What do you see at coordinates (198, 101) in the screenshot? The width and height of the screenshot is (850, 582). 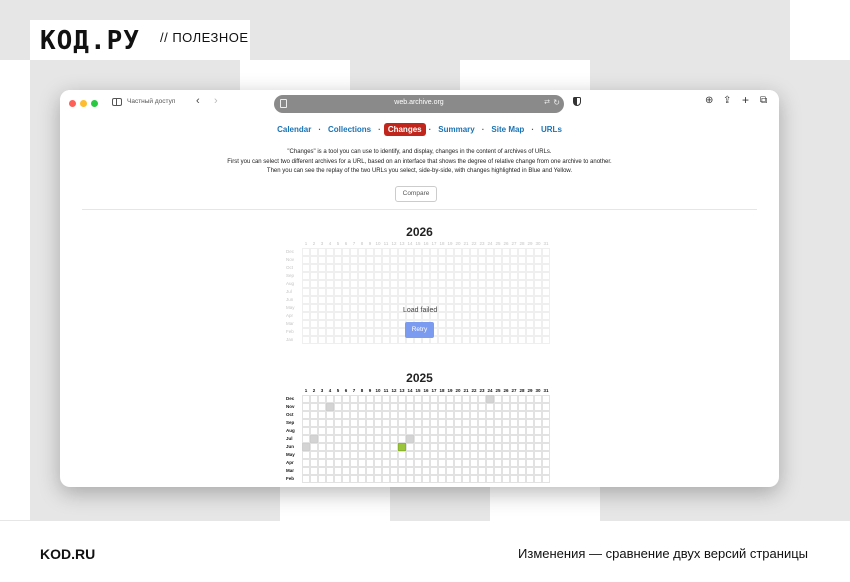 I see `back-icon: ‹` at bounding box center [198, 101].